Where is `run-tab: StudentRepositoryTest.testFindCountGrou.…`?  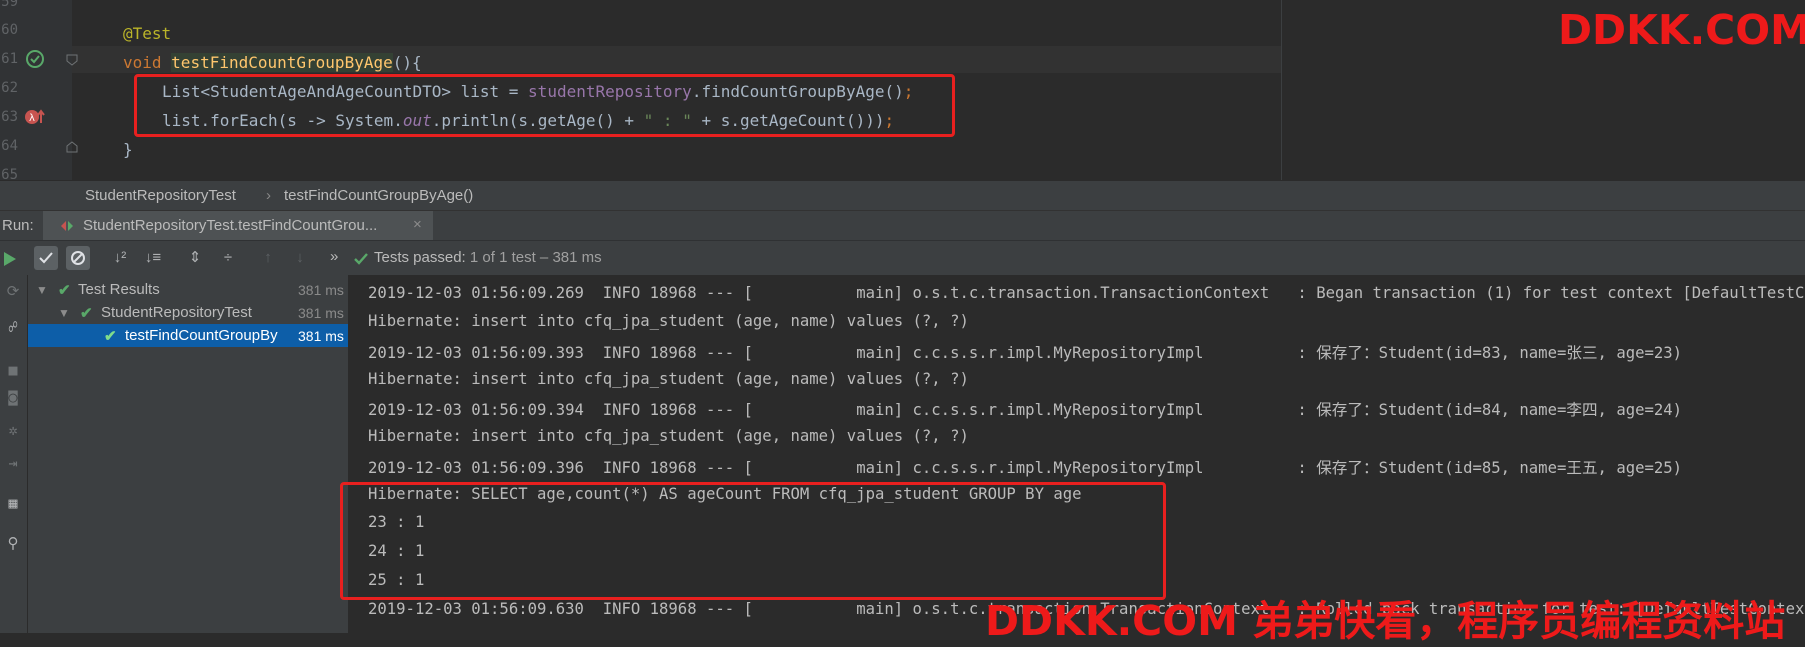
run-tab: StudentRepositoryTest.testFindCountGrou.… is located at coordinates (238, 226).